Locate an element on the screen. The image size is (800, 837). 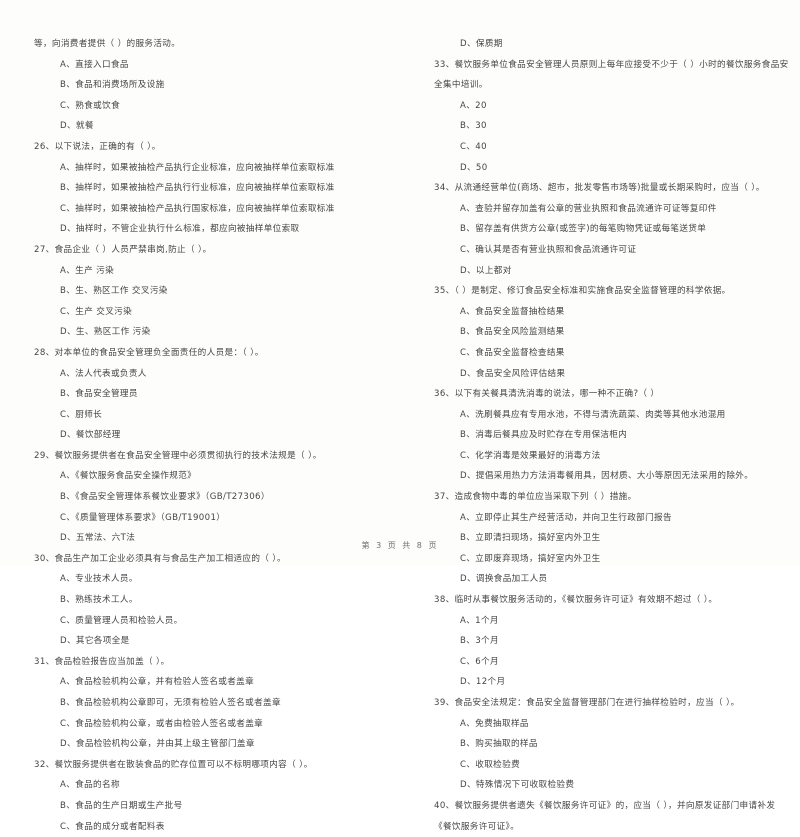
question-option: D、食品检验机构公章，并由其上级主管部门盖章 is located at coordinates (157, 744).